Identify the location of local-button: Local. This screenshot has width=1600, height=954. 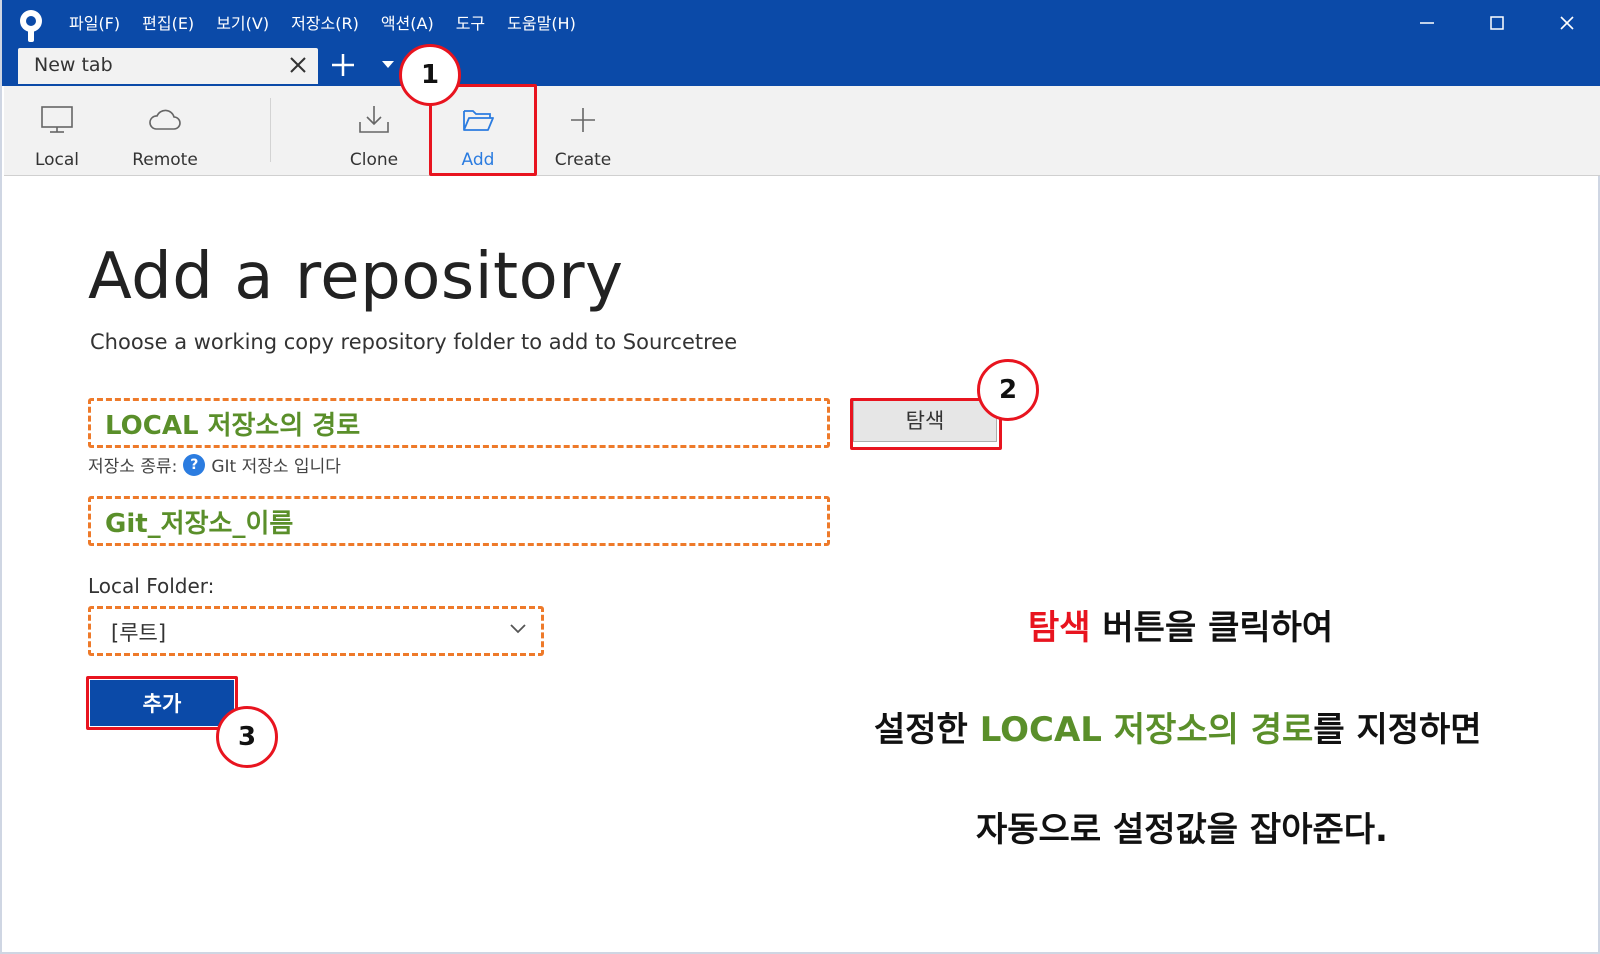
(57, 131).